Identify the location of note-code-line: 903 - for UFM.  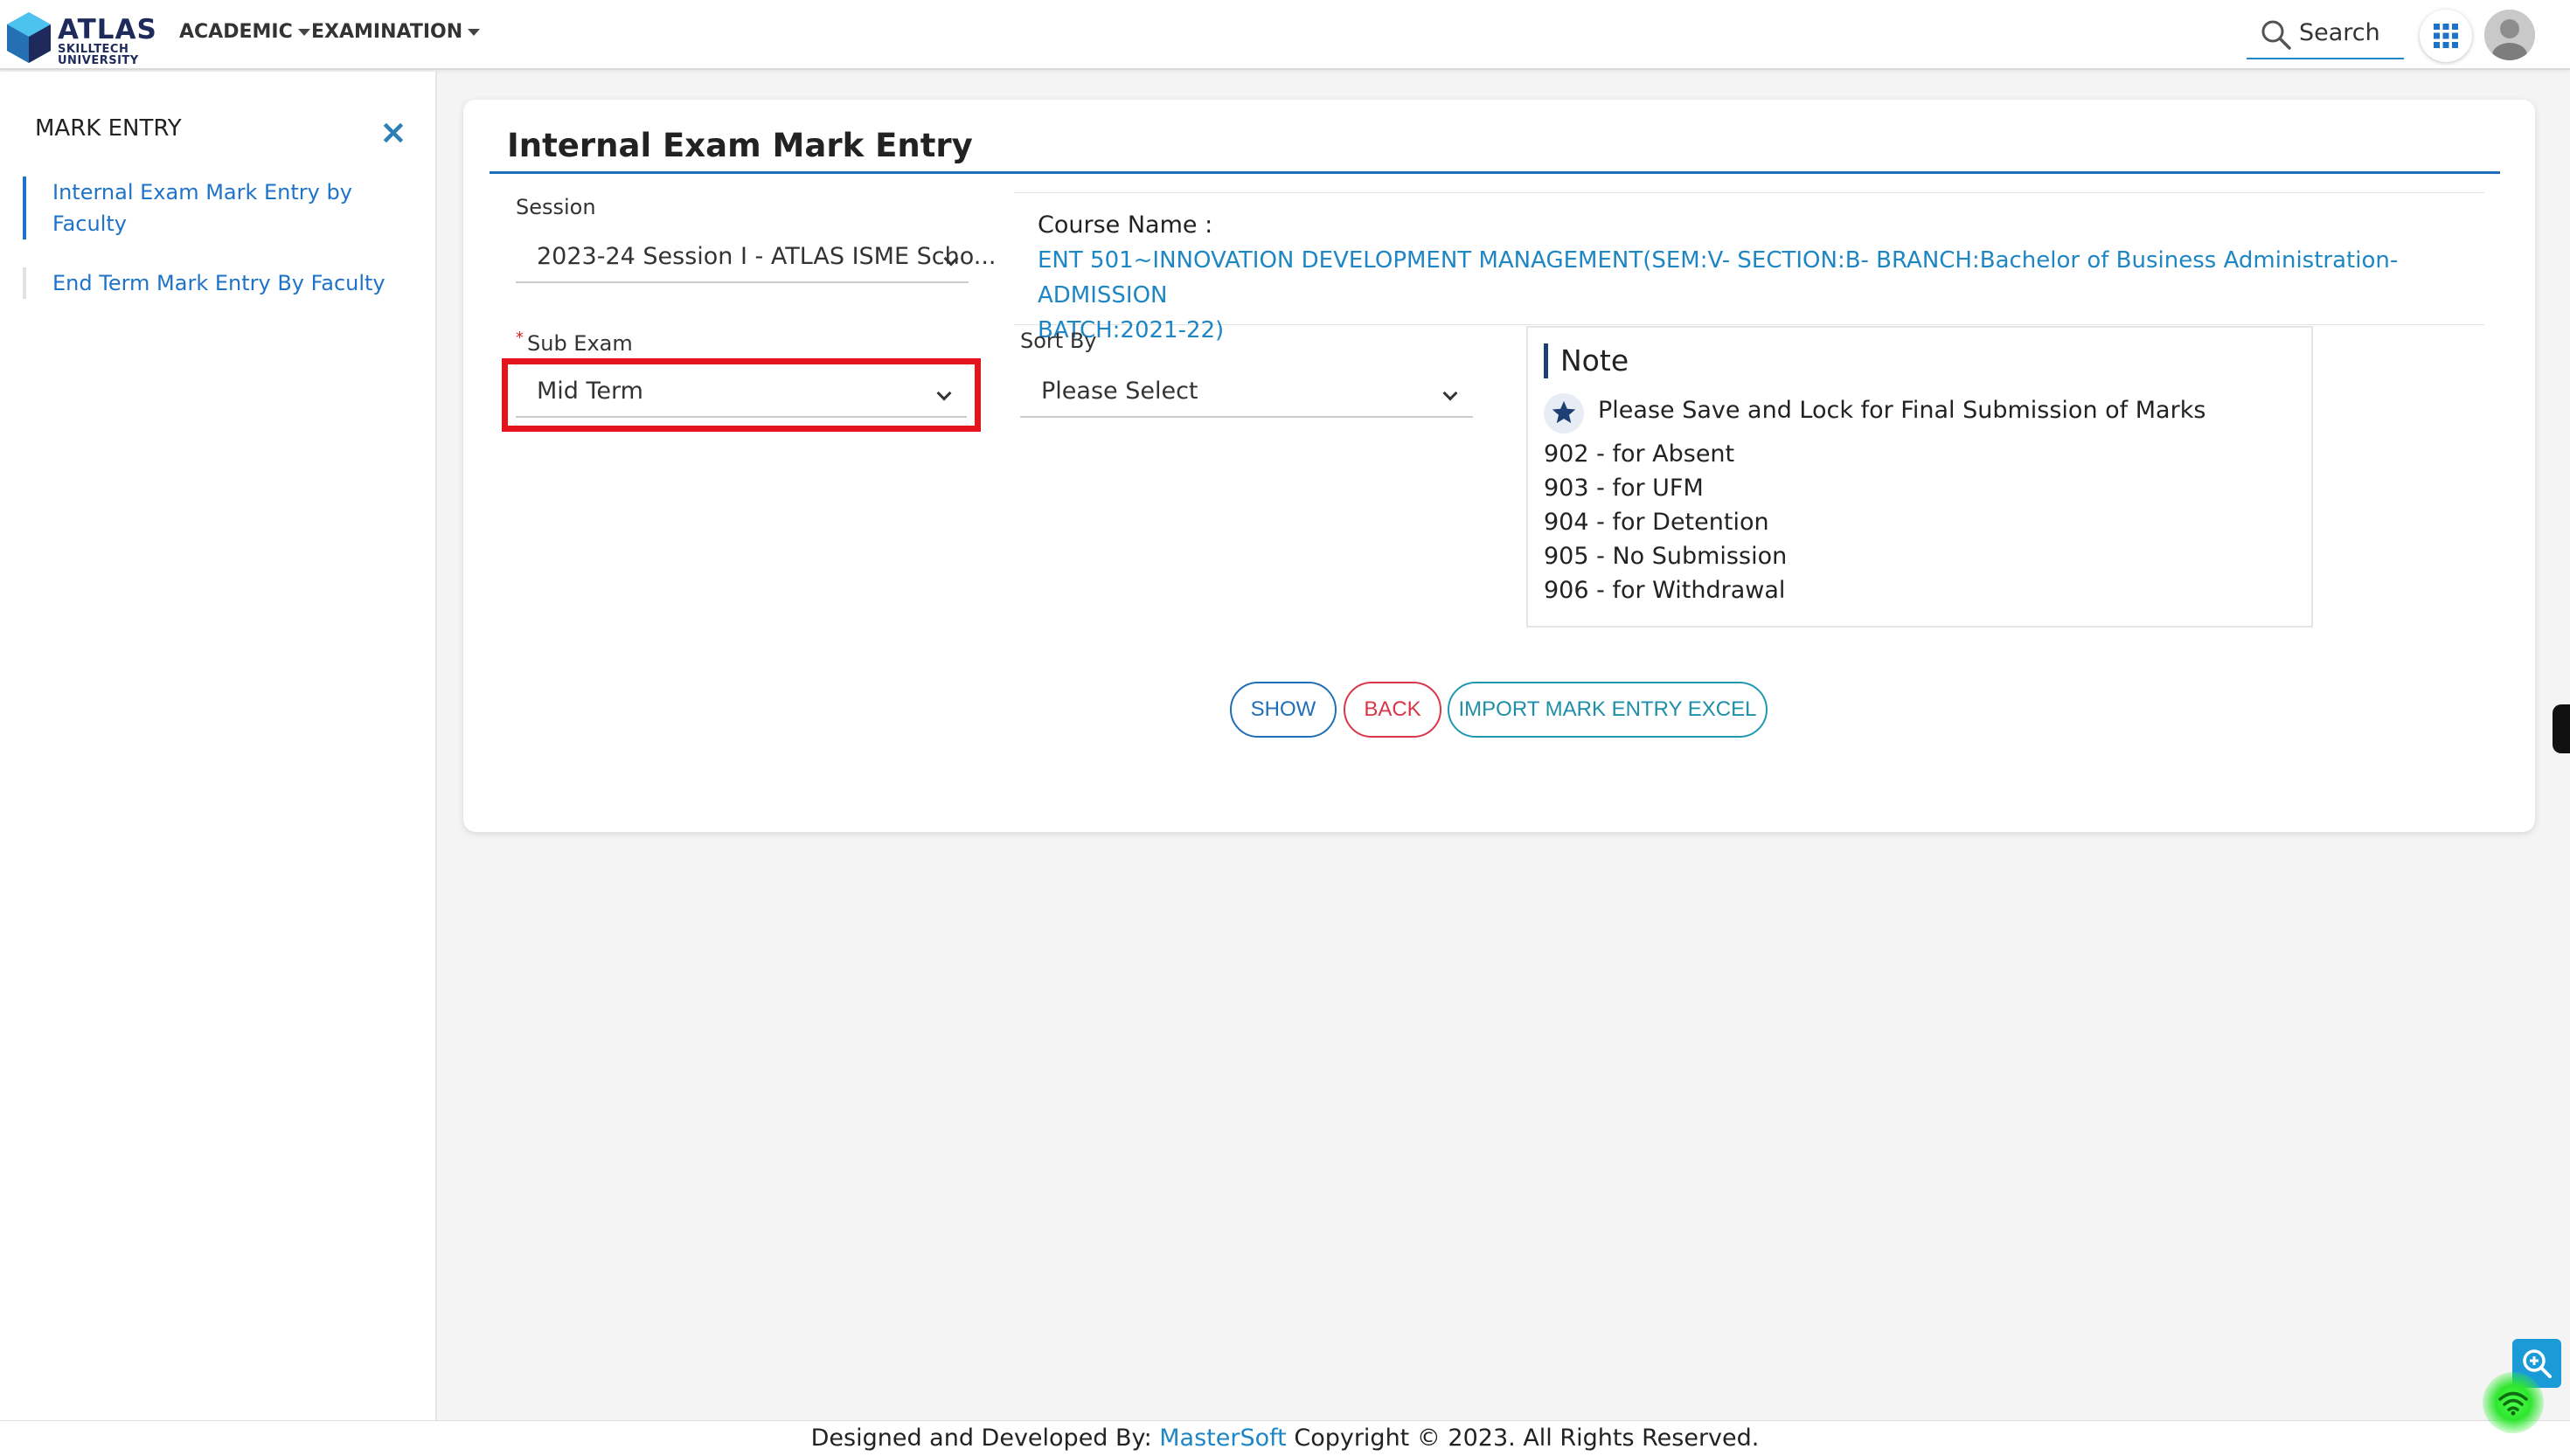
(1624, 488).